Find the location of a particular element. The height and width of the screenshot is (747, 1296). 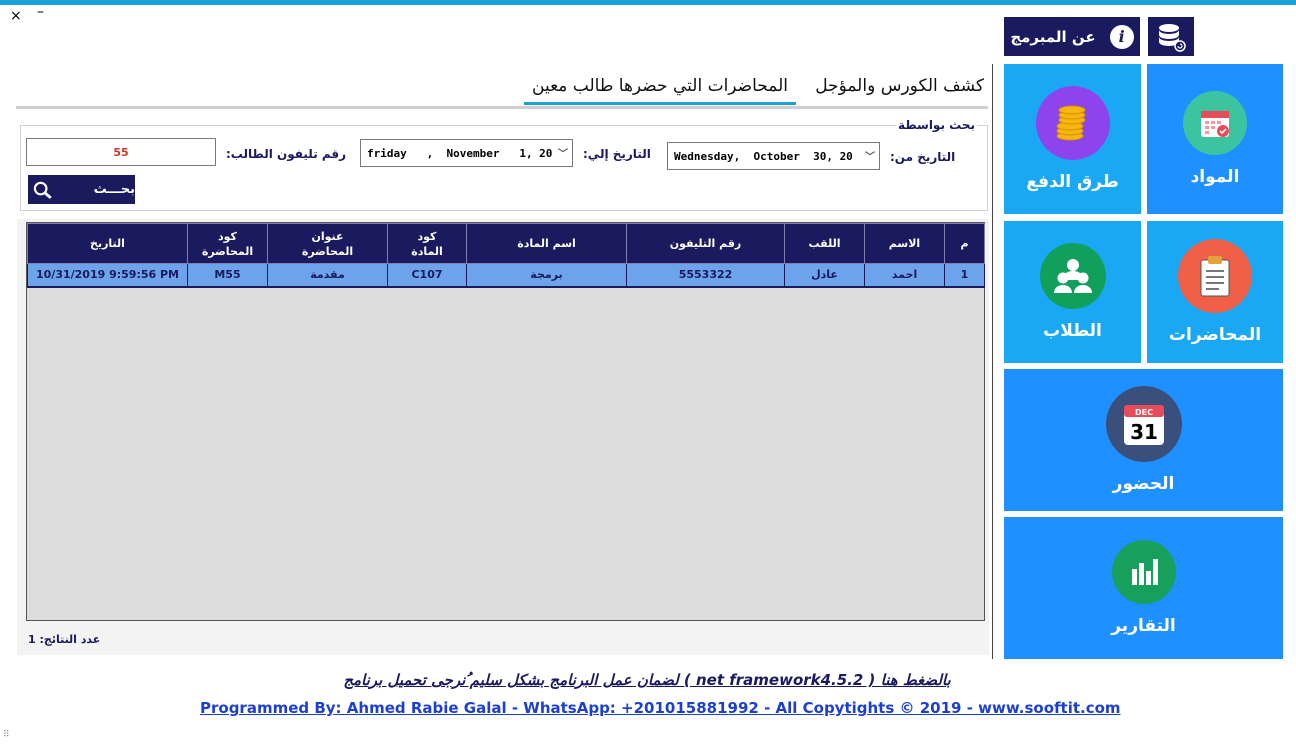

column-header-text: اللقب is located at coordinates (824, 243).